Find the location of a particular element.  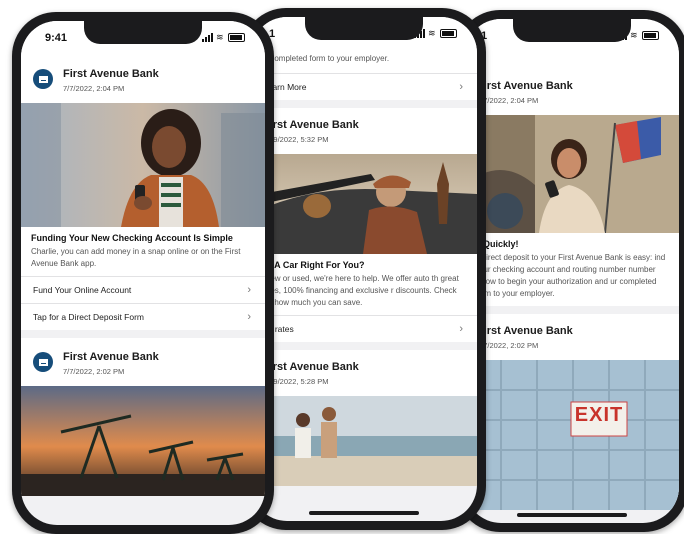

couple-on-beach-image is located at coordinates (364, 441).